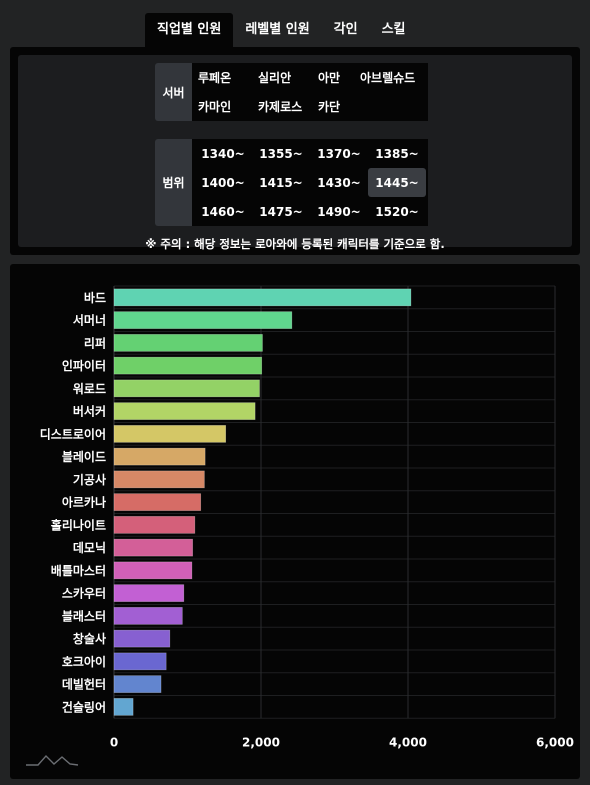 The width and height of the screenshot is (590, 785). I want to click on y-category-label: 스카우터, so click(84, 593).